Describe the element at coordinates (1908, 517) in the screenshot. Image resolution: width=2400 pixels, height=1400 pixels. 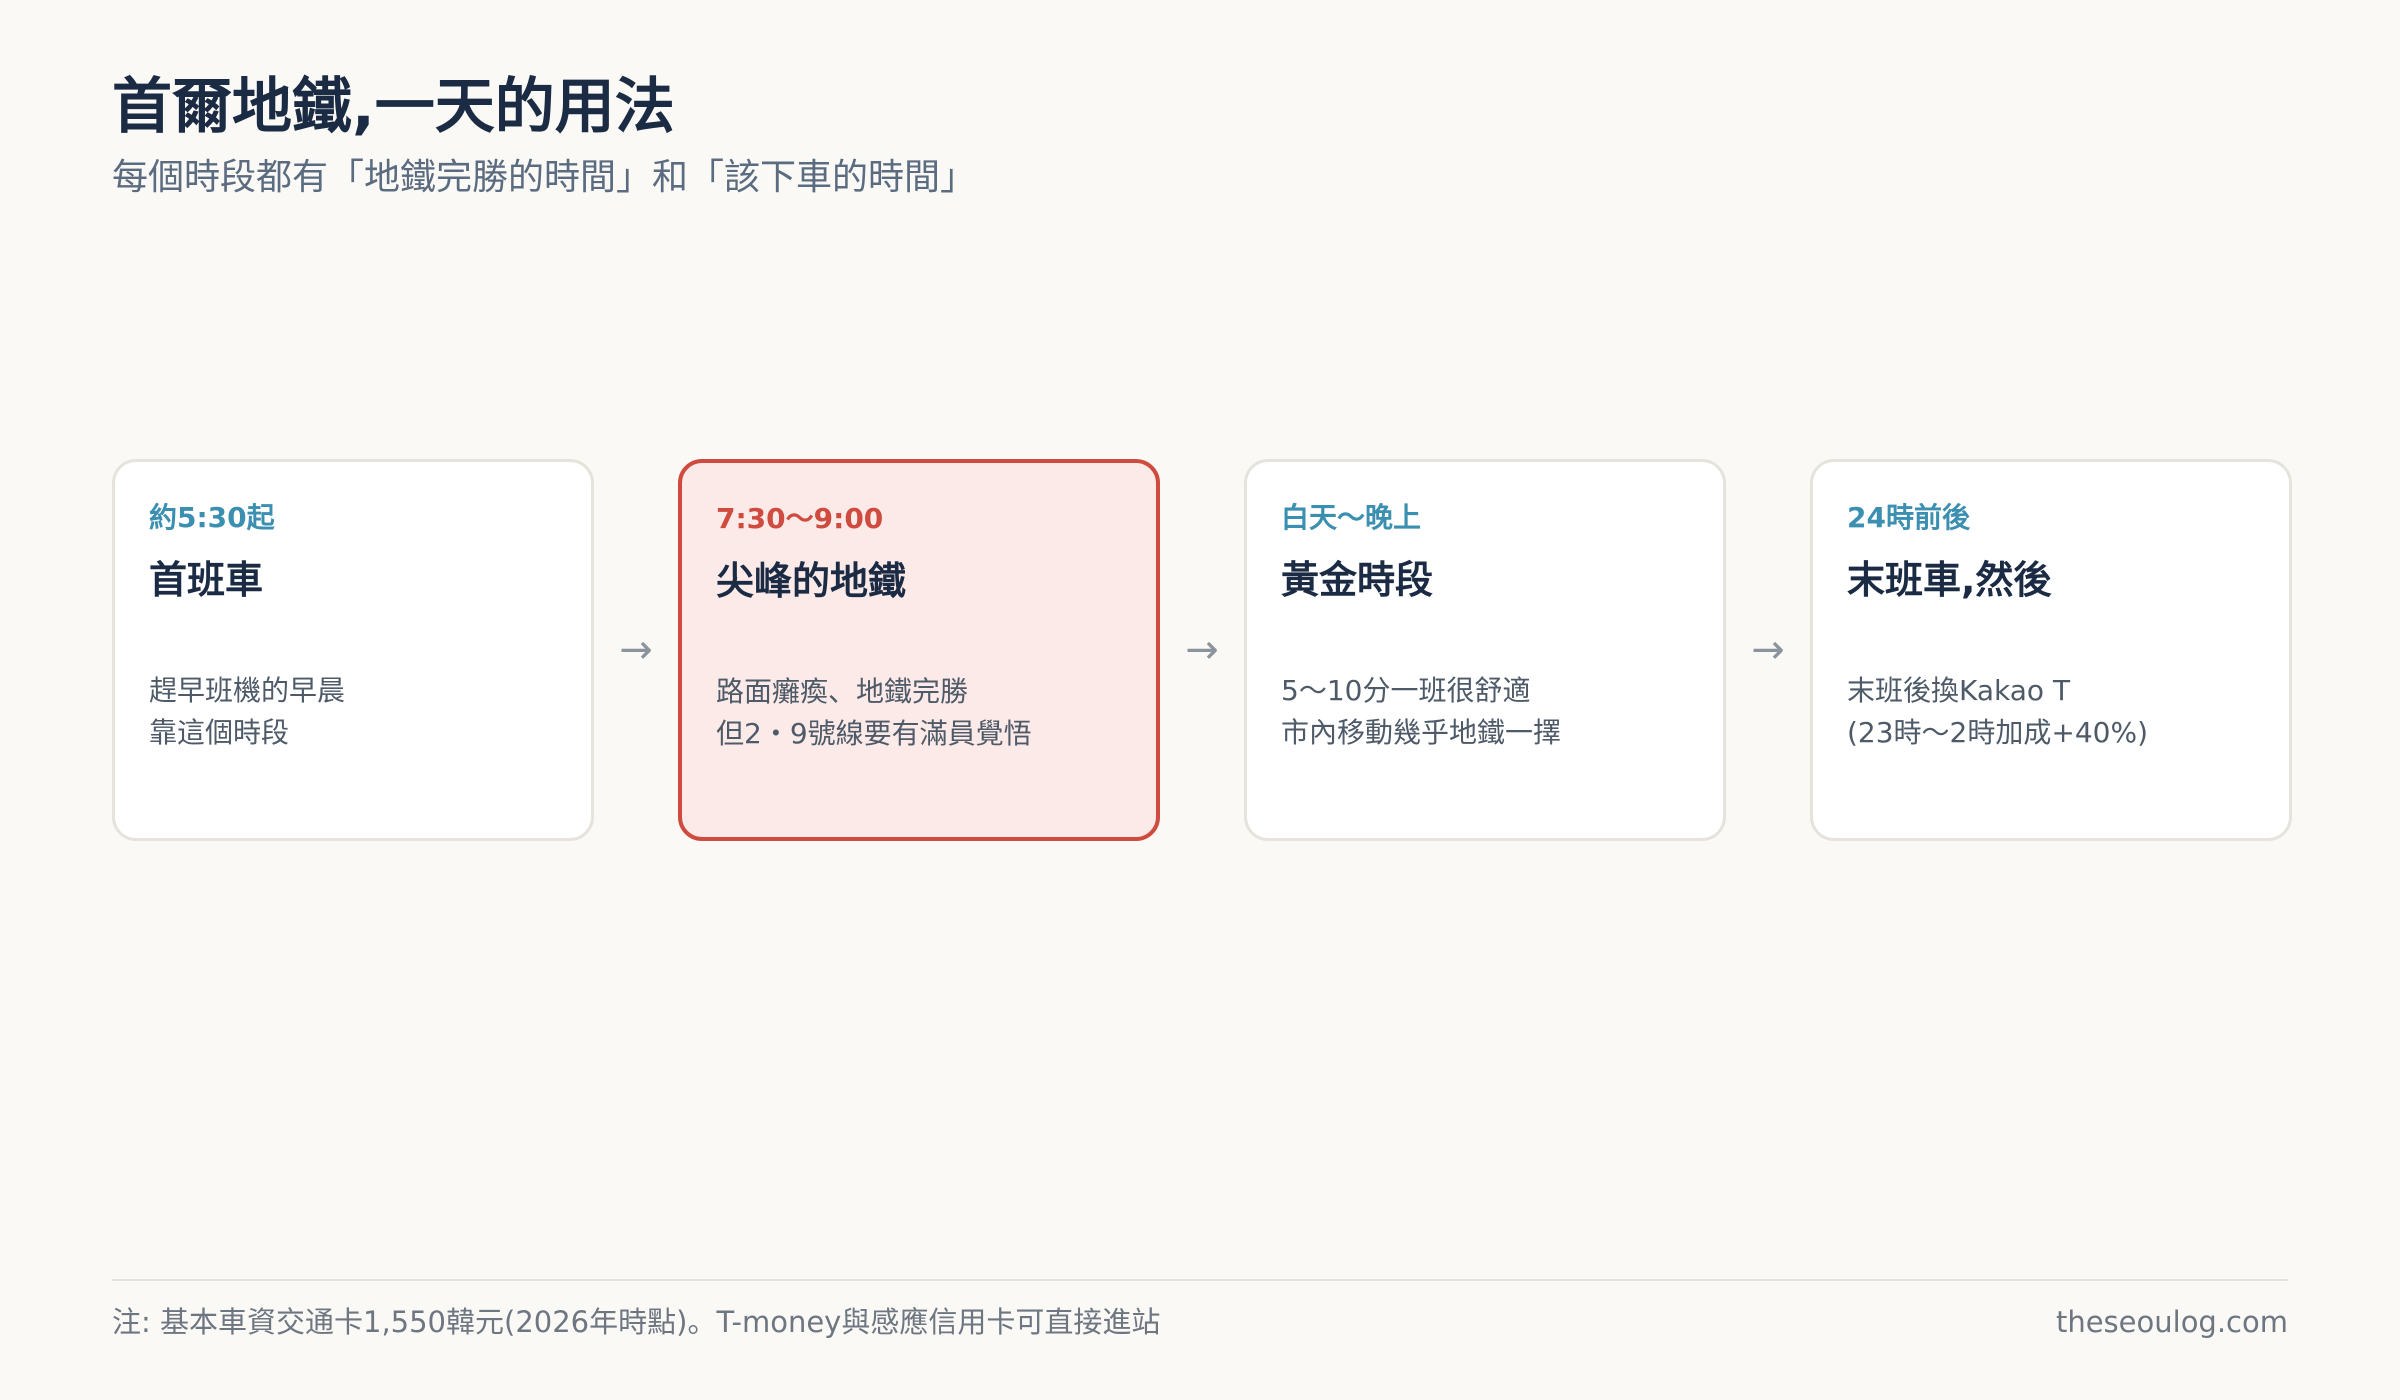
I see `card-time: 24時前後` at that location.